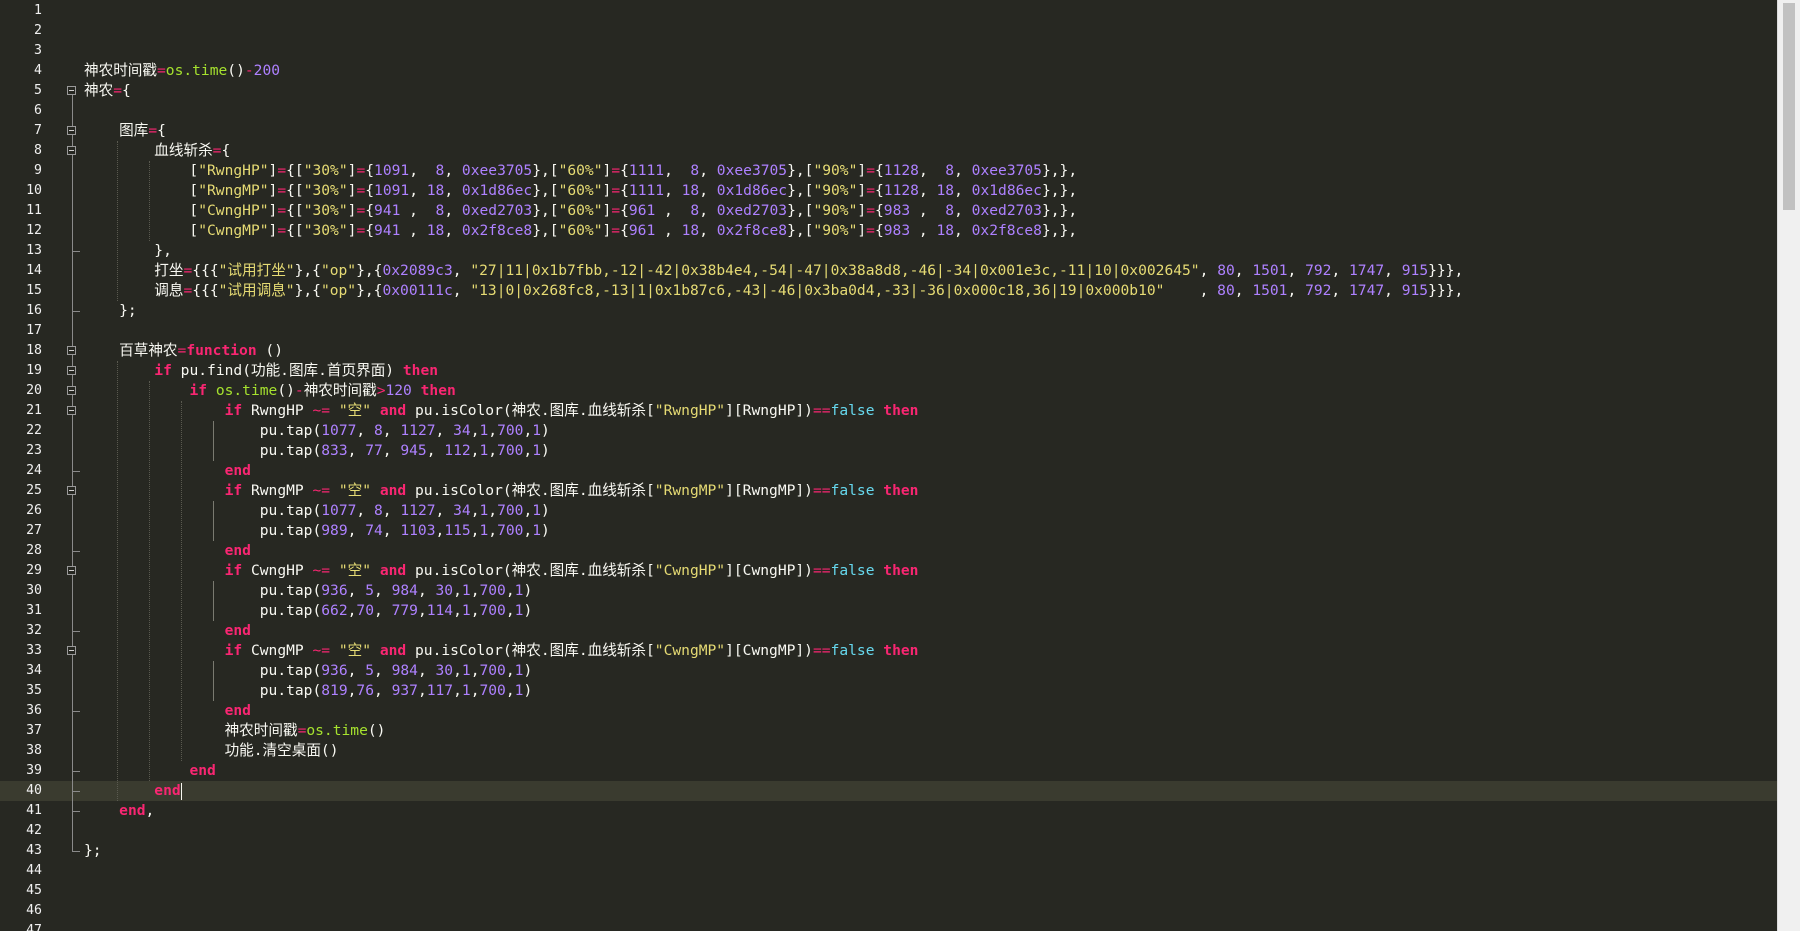  I want to click on code-text: 神农时间戳=os.time(), so click(235, 730).